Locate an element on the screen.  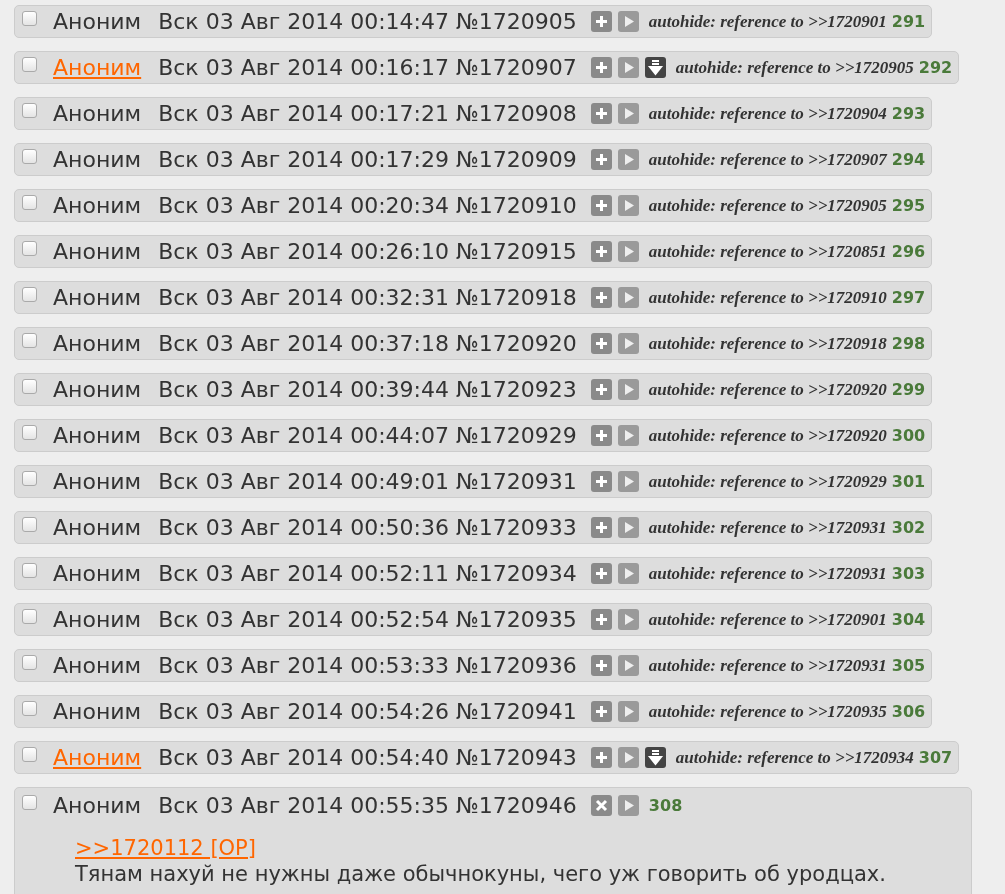
post-number: №1720907 is located at coordinates (516, 67).